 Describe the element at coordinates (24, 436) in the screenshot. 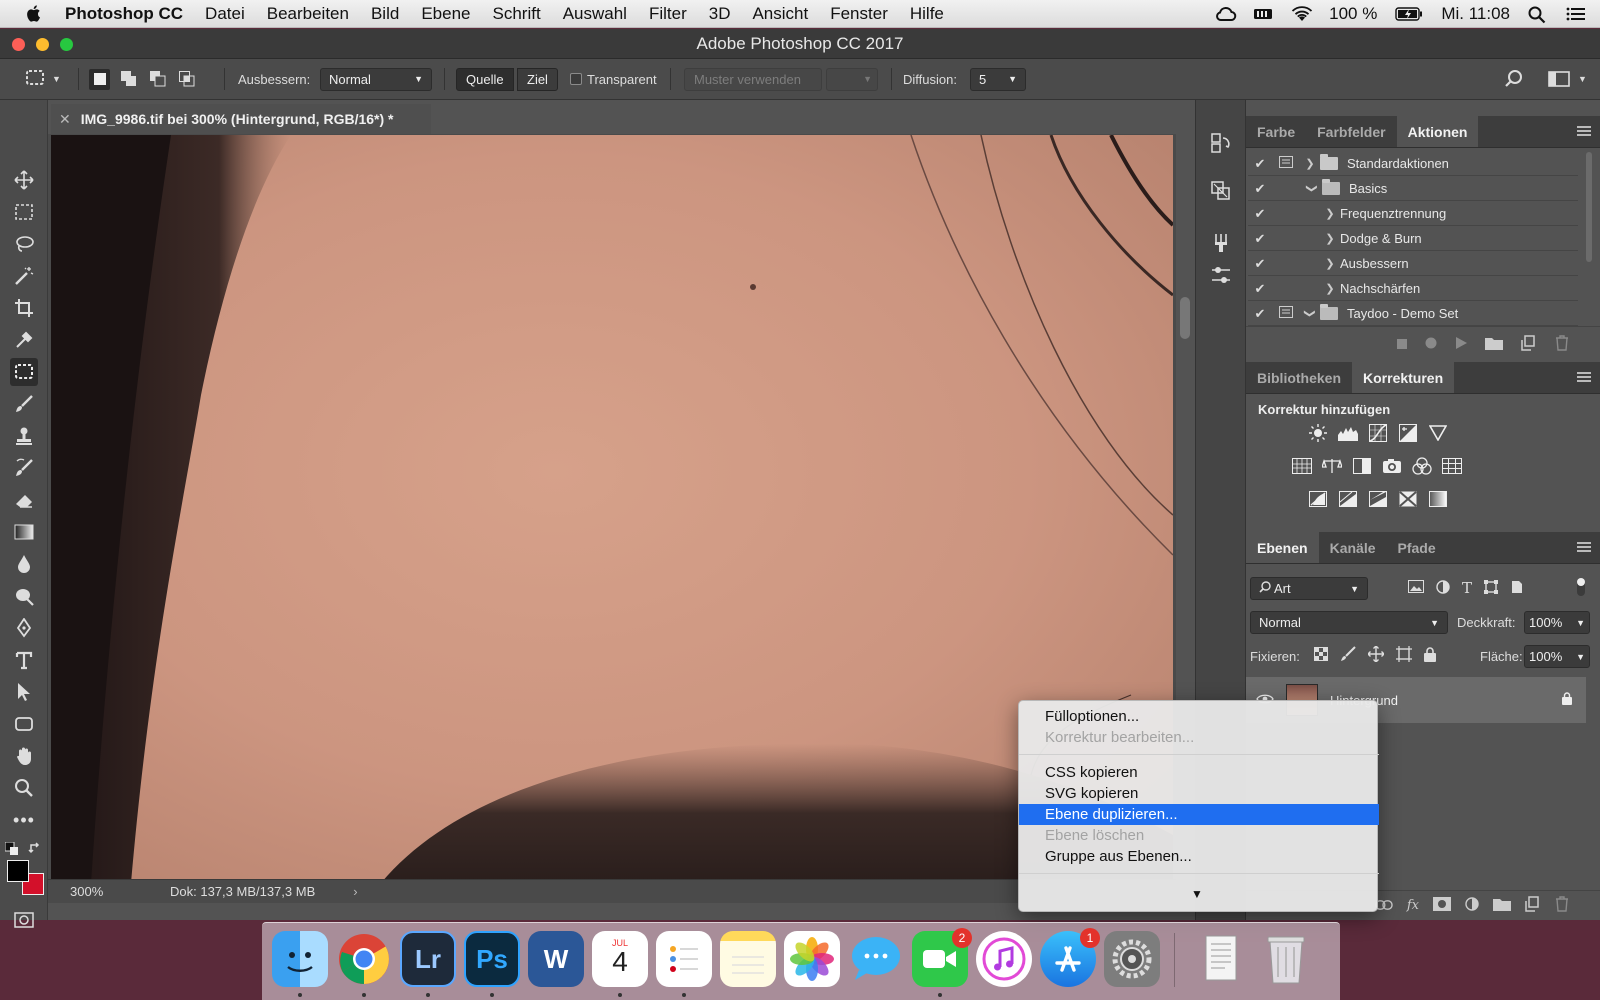

I see `clone-stamp-tool-icon` at that location.